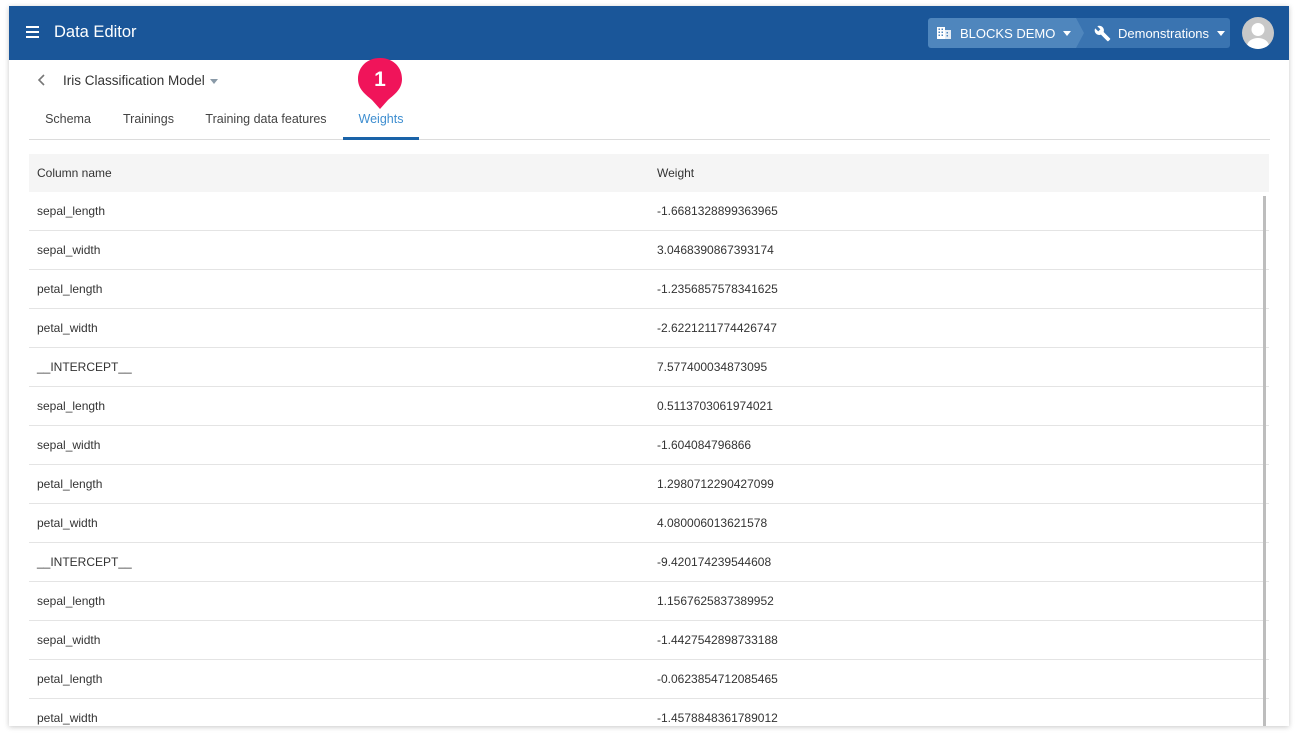  What do you see at coordinates (95, 32) in the screenshot?
I see `app-title: Data Editor` at bounding box center [95, 32].